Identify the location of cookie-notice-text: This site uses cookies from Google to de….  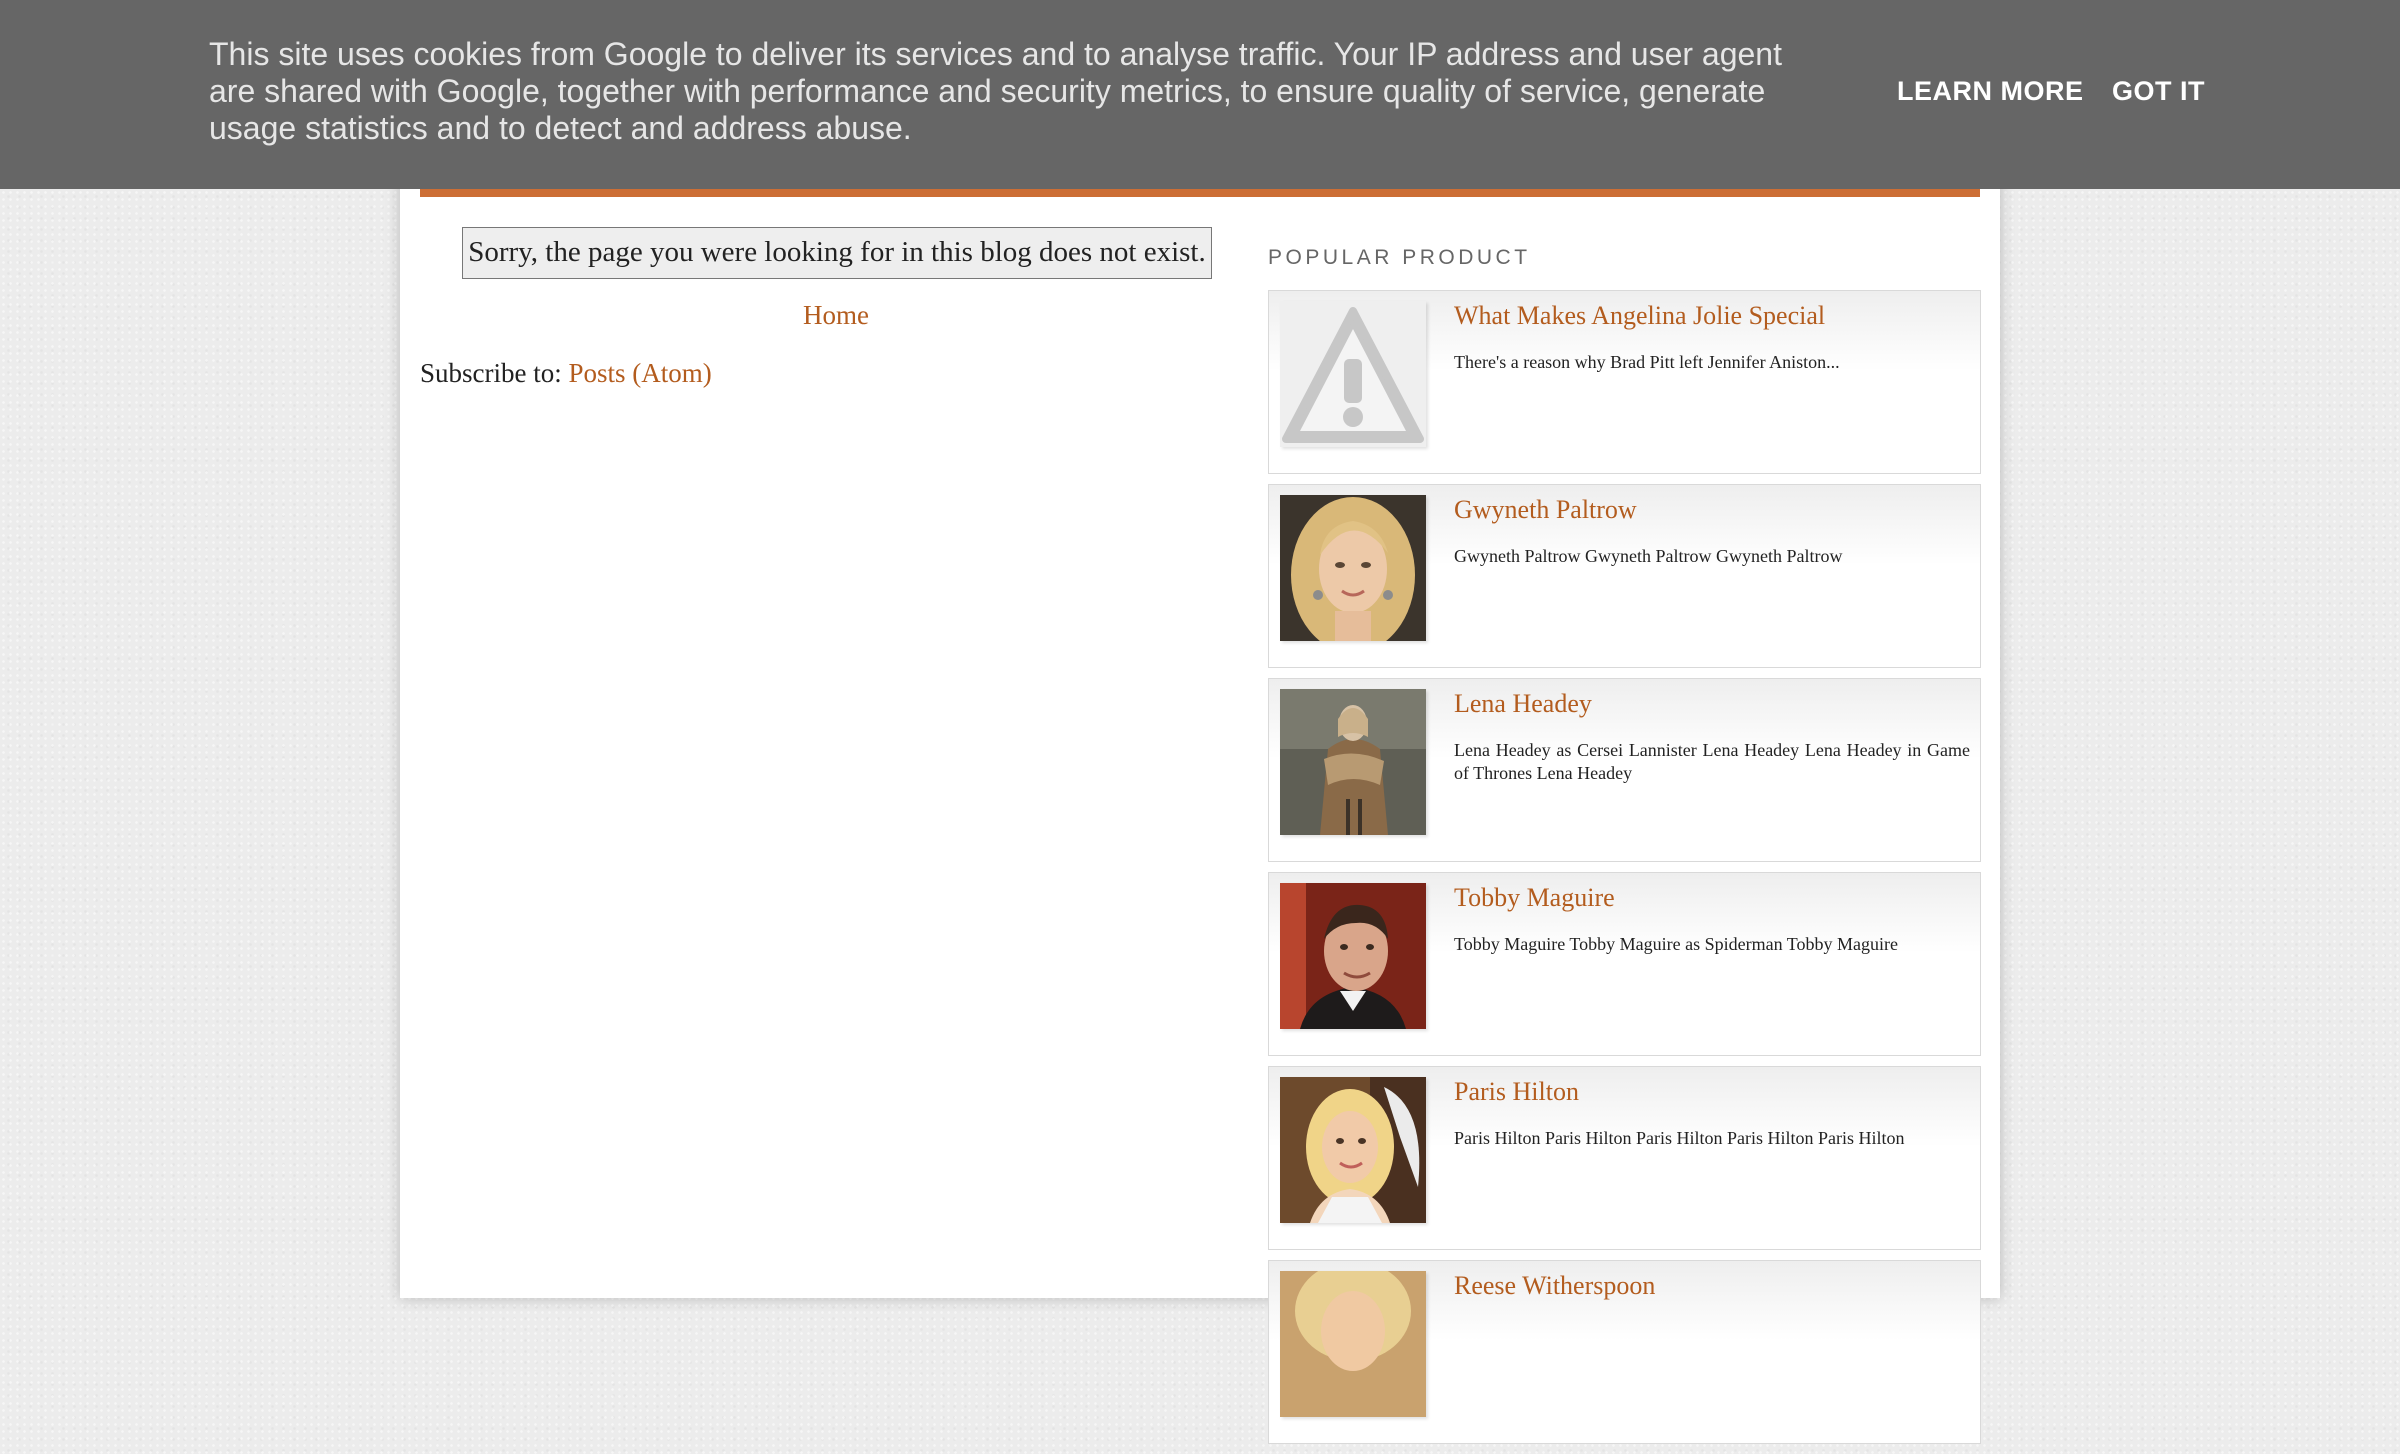
(995, 91).